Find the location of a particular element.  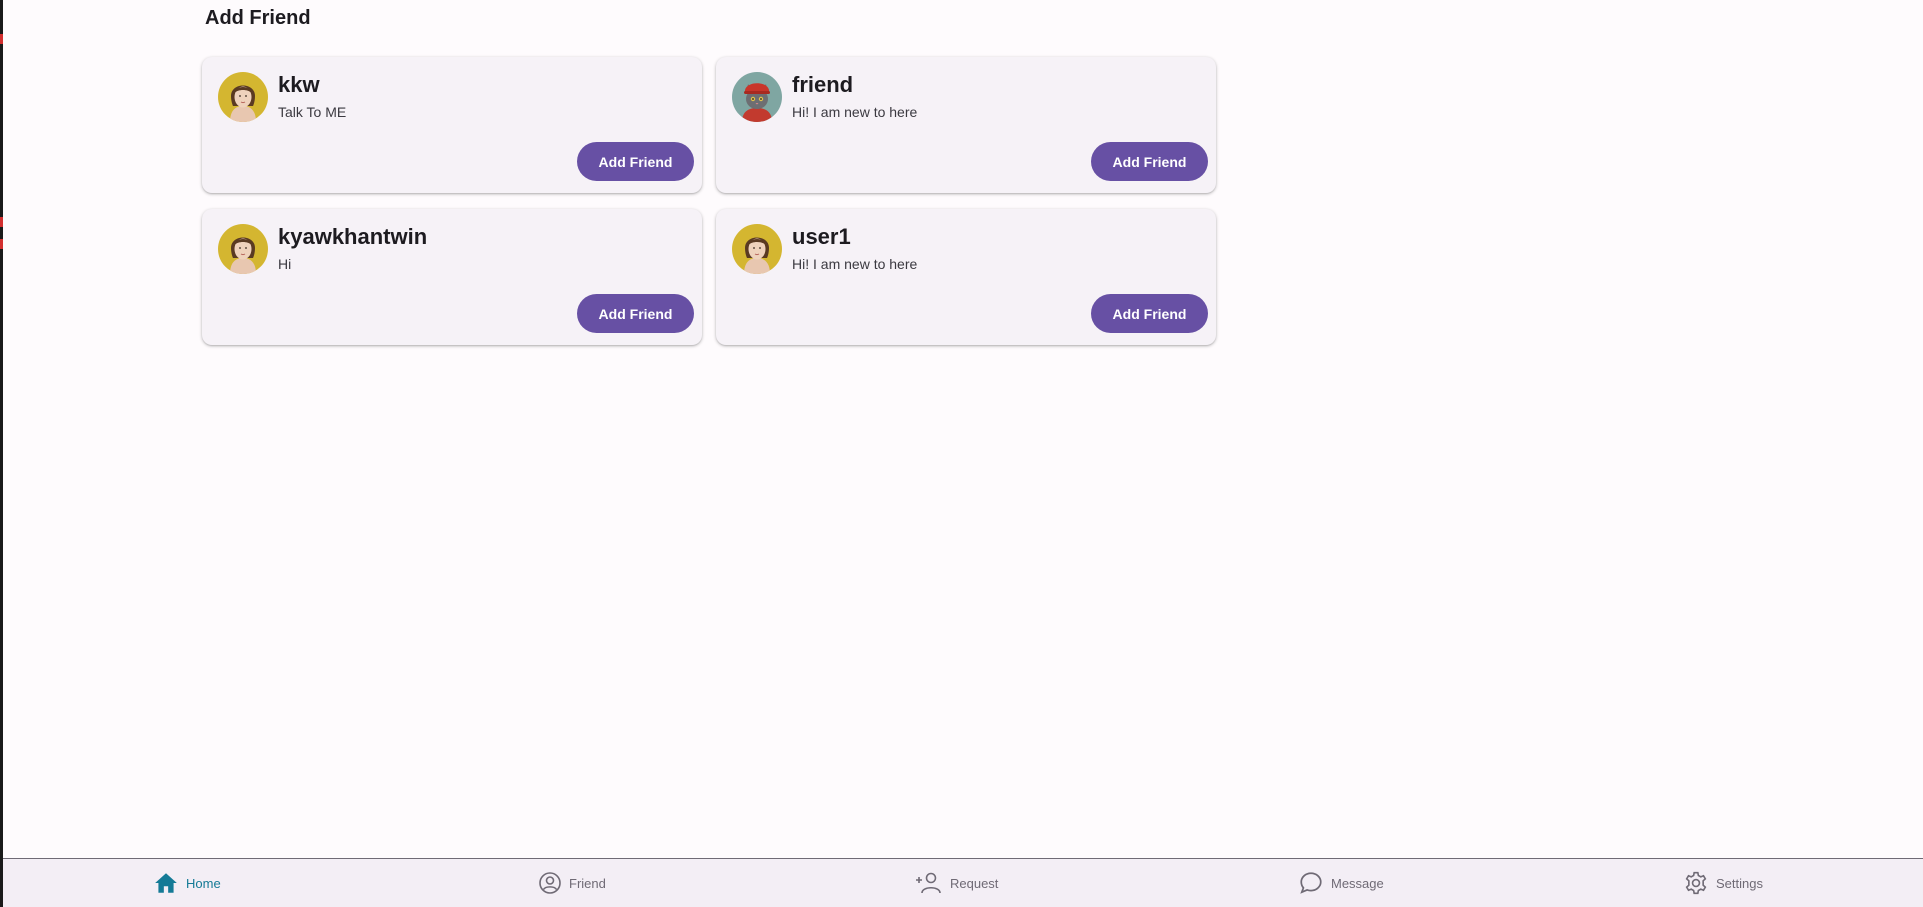

user-bio: Hi is located at coordinates (285, 264).